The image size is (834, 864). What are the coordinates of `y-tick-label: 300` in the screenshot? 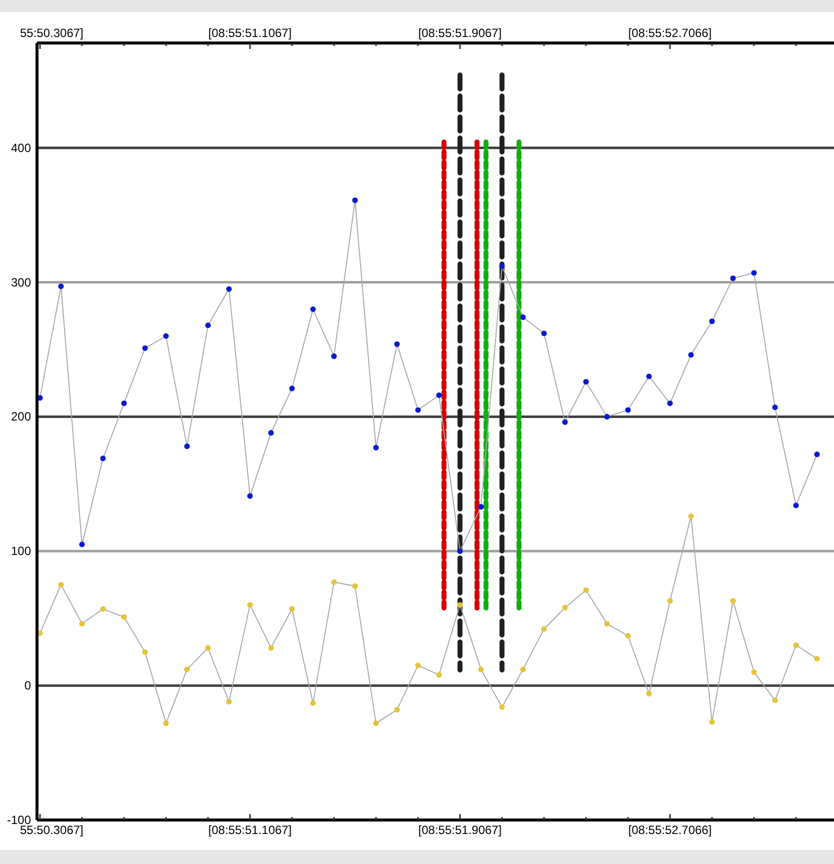 It's located at (20, 282).